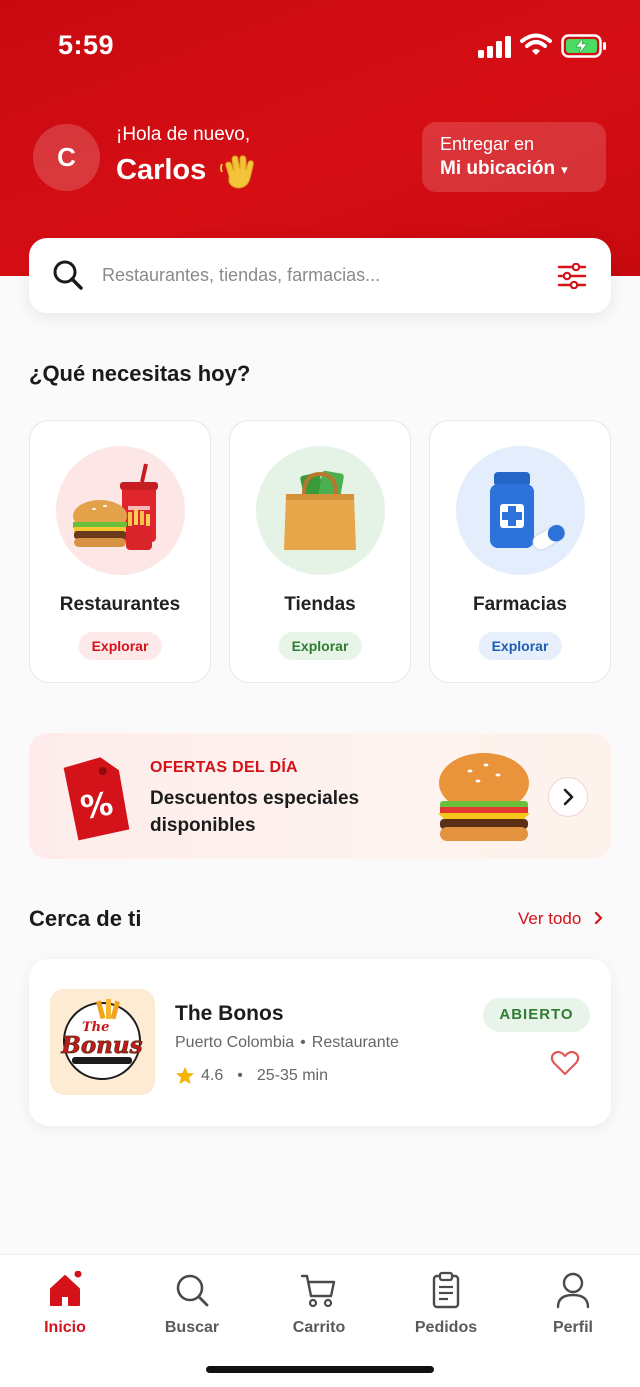  What do you see at coordinates (318, 1291) in the screenshot?
I see `cart-icon` at bounding box center [318, 1291].